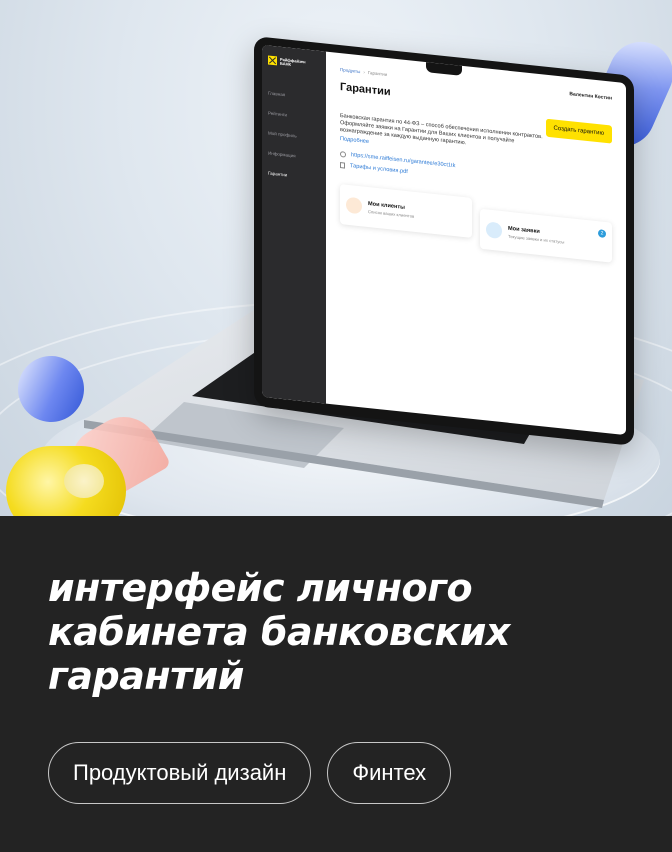 Image resolution: width=672 pixels, height=852 pixels. What do you see at coordinates (354, 205) in the screenshot?
I see `smile-icon` at bounding box center [354, 205].